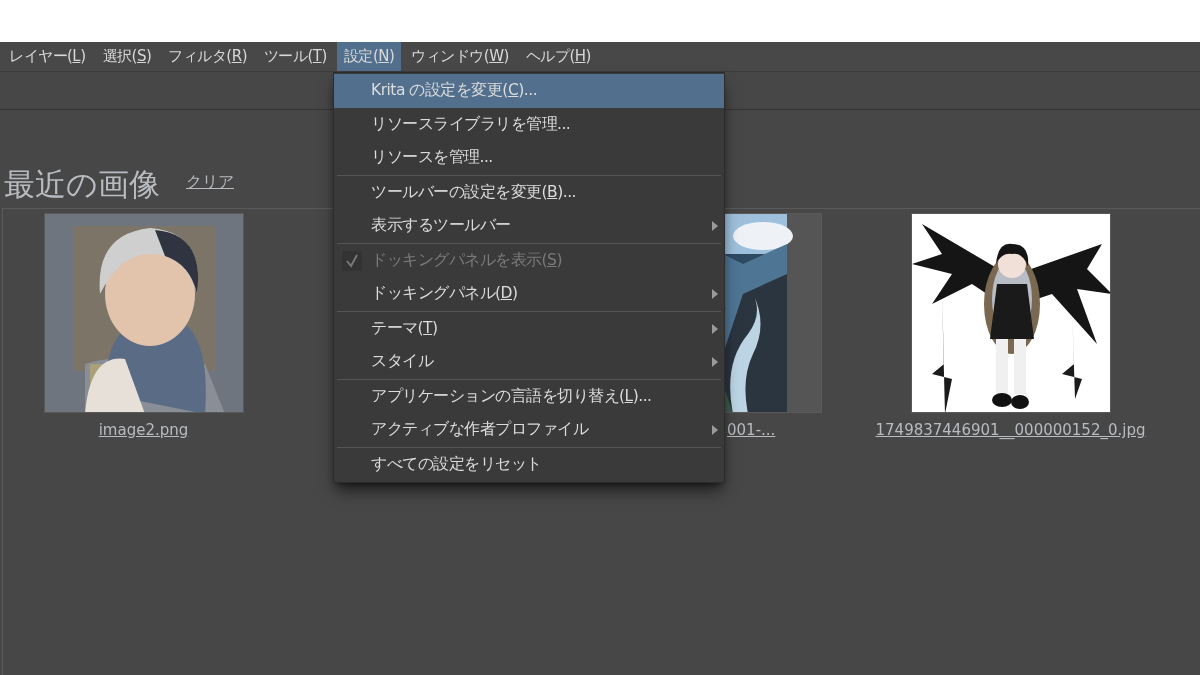  I want to click on menu-item: すべての設定をリセット, so click(529, 464).